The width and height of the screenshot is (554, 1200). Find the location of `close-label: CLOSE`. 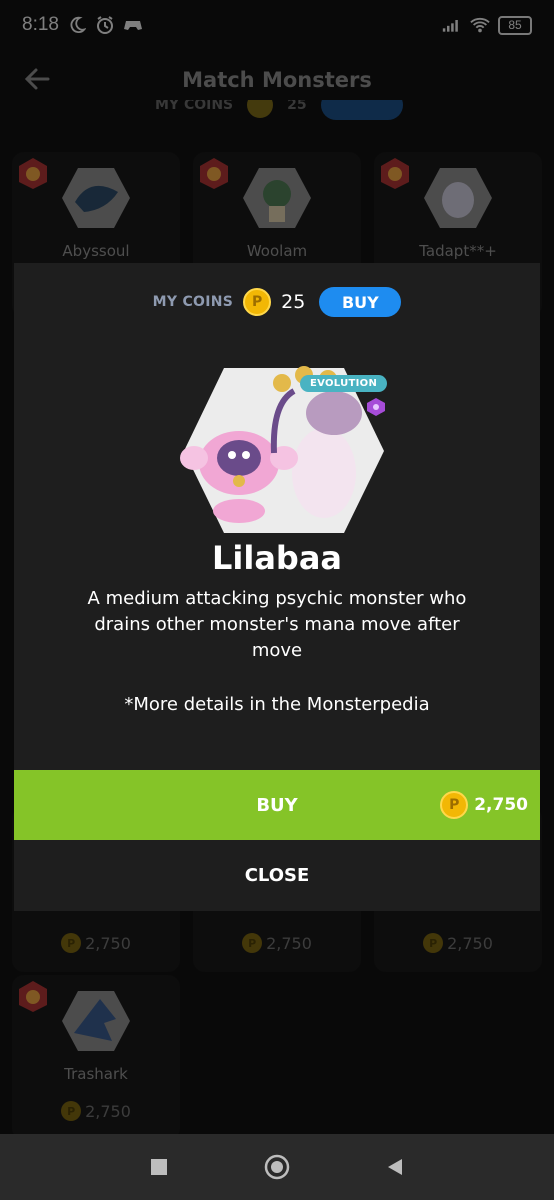

close-label: CLOSE is located at coordinates (277, 875).